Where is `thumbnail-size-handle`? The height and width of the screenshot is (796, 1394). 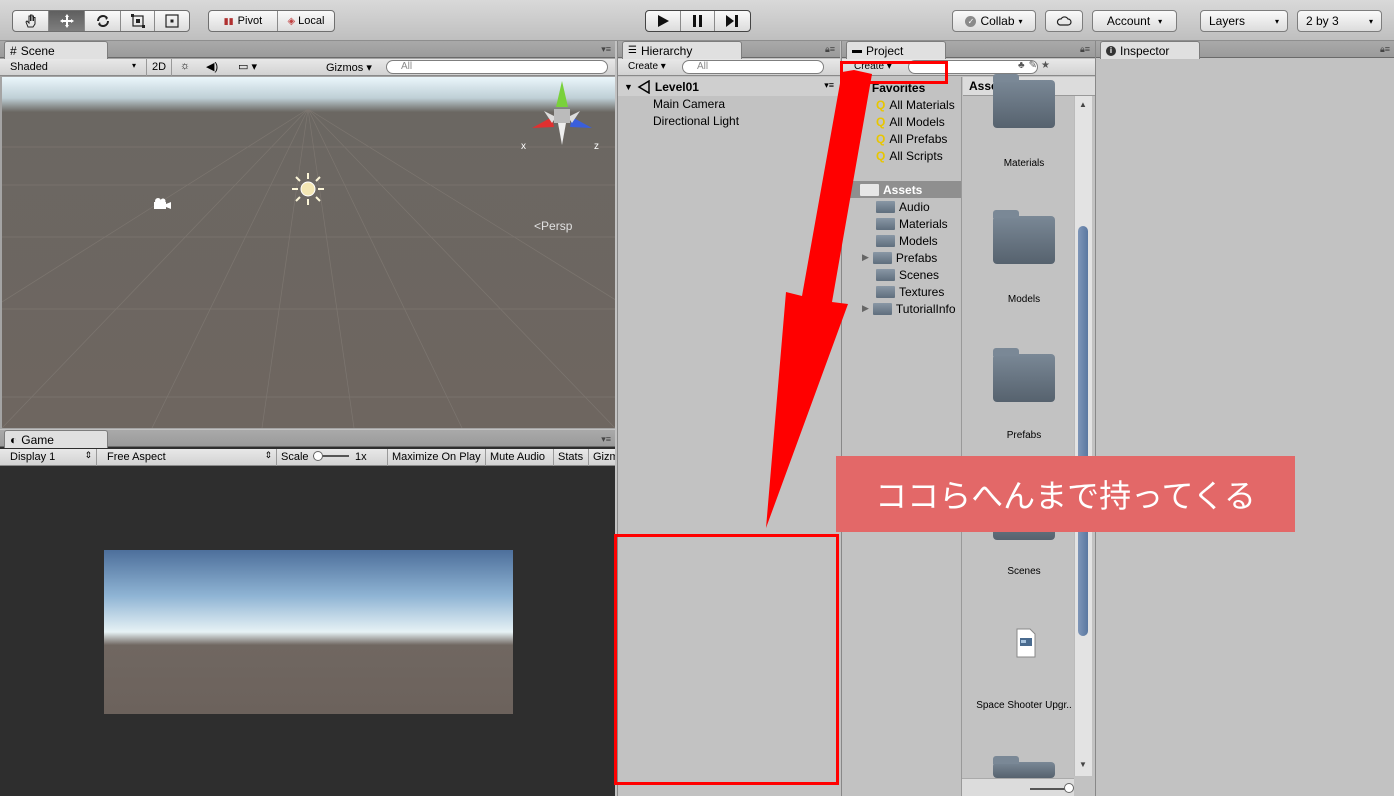 thumbnail-size-handle is located at coordinates (1069, 788).